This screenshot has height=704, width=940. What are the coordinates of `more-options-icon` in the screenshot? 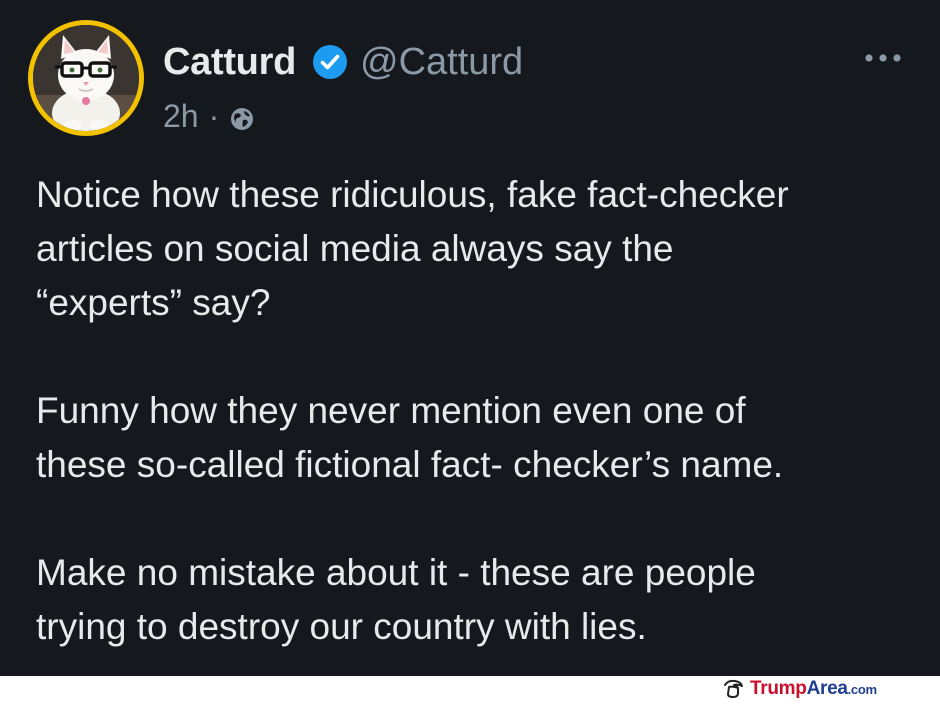 It's located at (884, 58).